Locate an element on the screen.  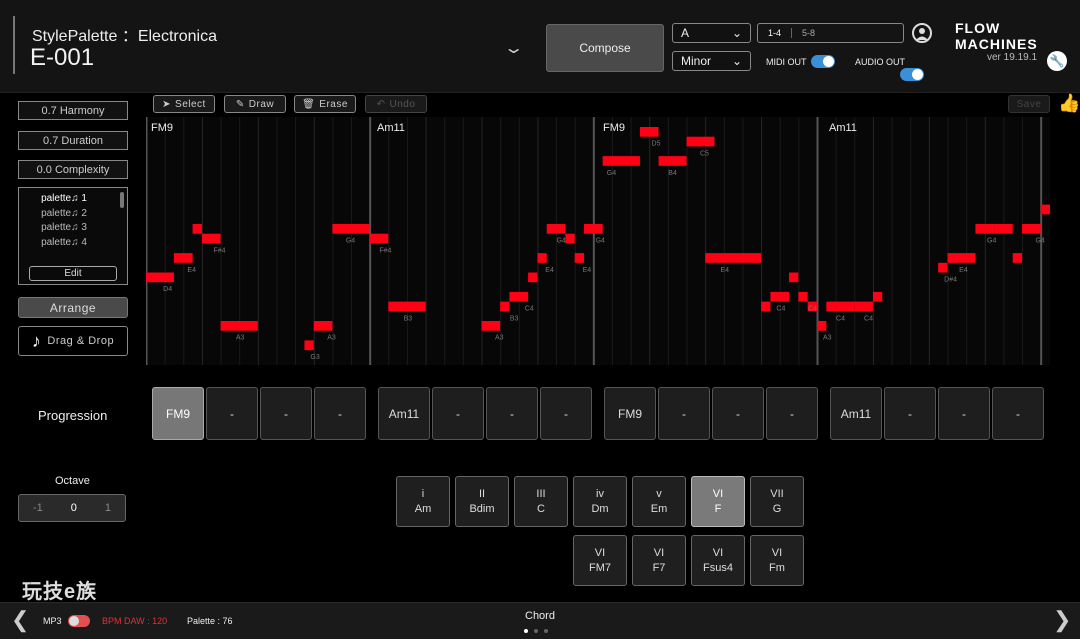
save-button: Save is located at coordinates (1029, 104).